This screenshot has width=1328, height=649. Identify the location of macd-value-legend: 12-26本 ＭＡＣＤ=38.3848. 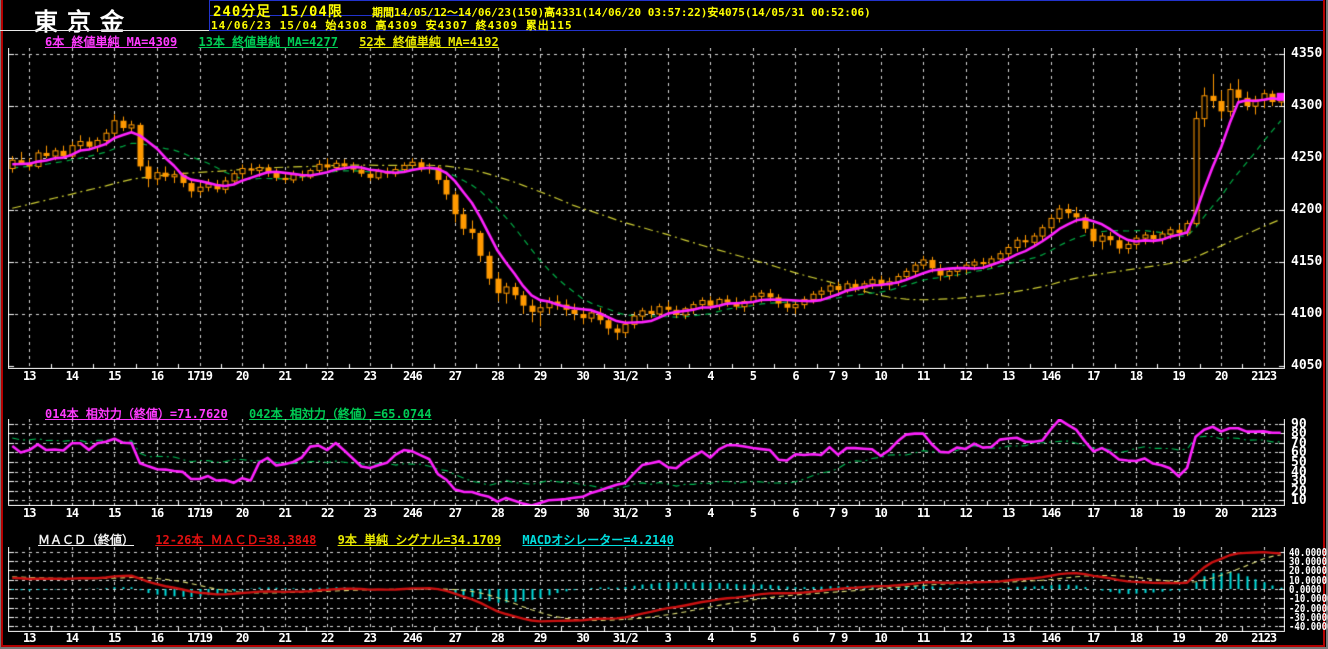
(235, 540).